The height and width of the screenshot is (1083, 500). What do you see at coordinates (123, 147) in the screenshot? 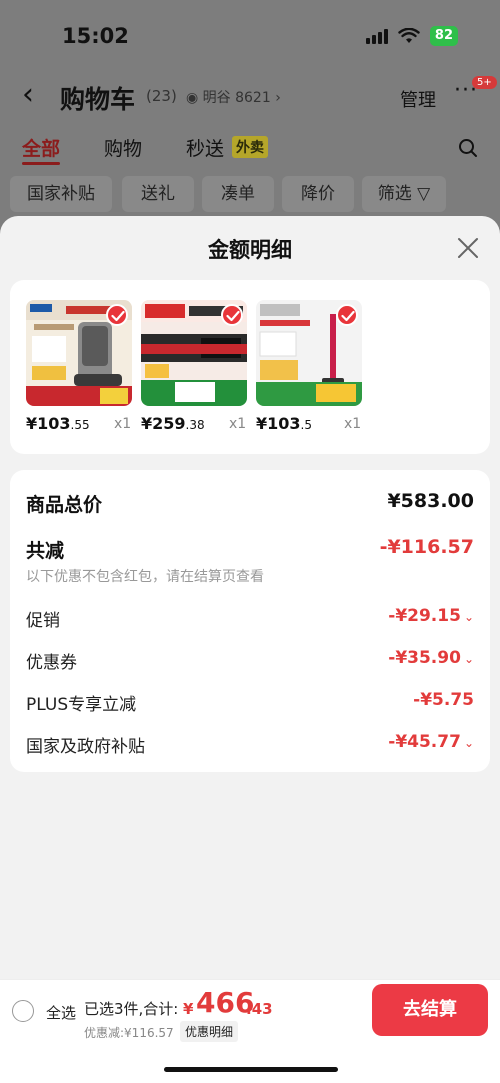
I see `tab-shopping: 购物` at bounding box center [123, 147].